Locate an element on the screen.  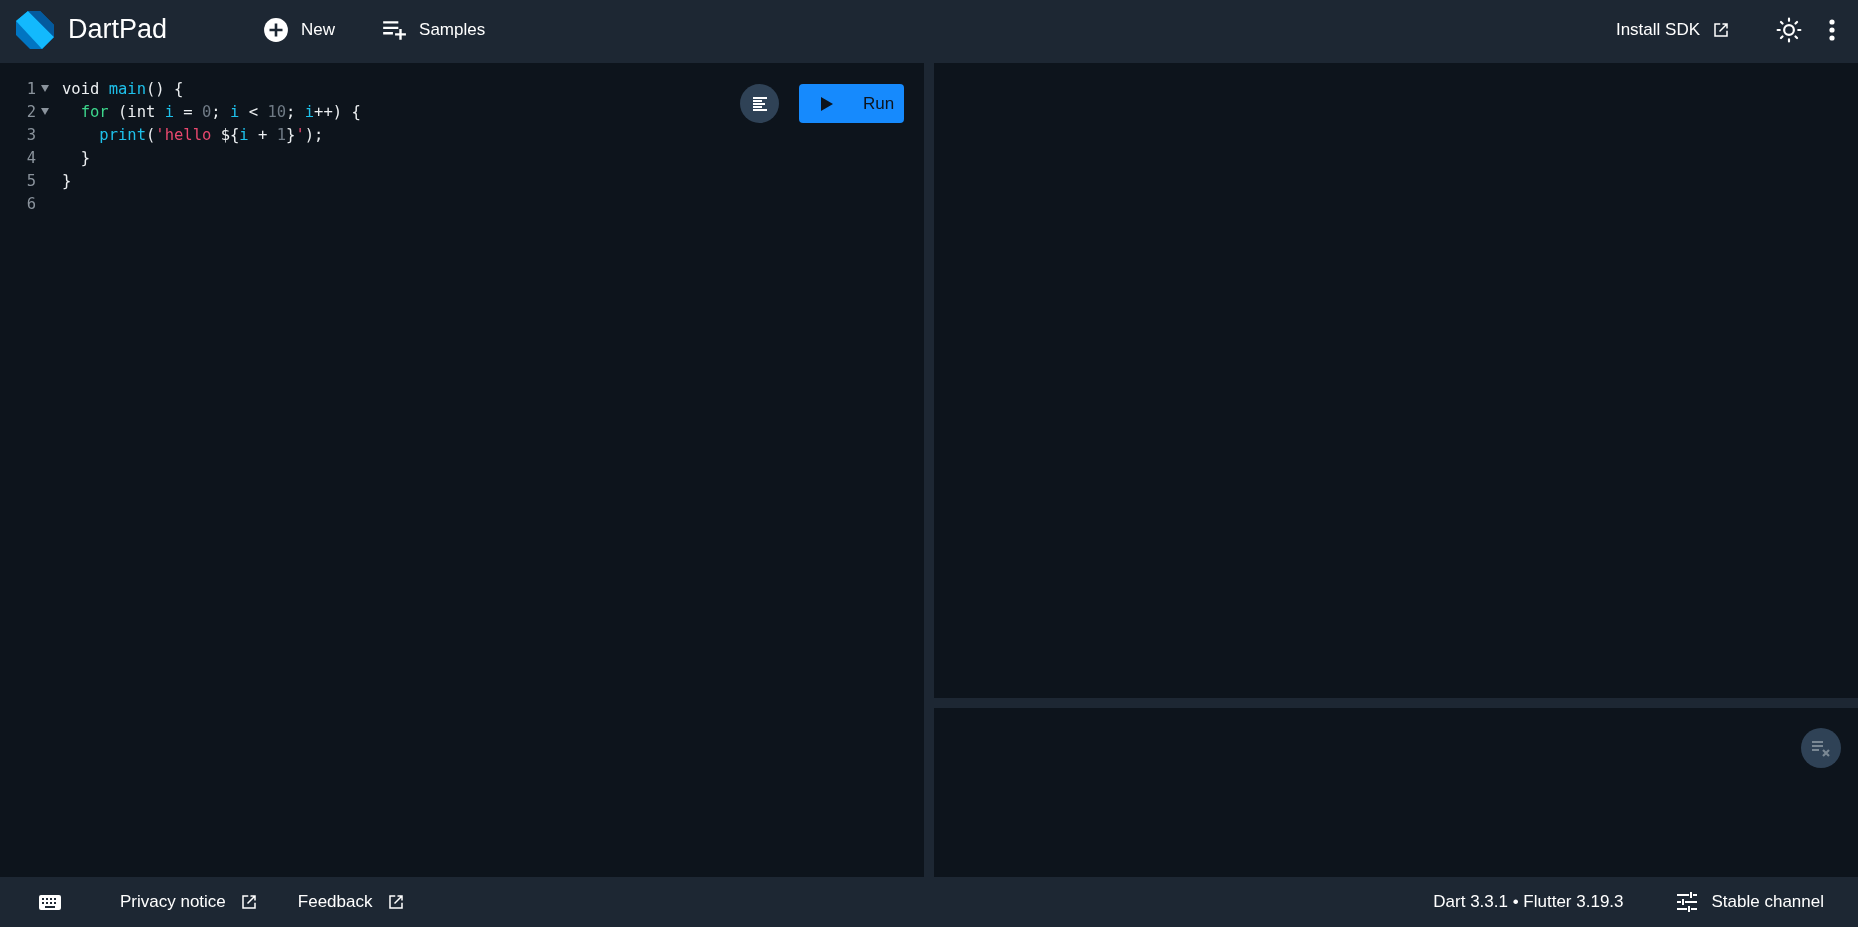
line-number: 1 is located at coordinates (31, 88).